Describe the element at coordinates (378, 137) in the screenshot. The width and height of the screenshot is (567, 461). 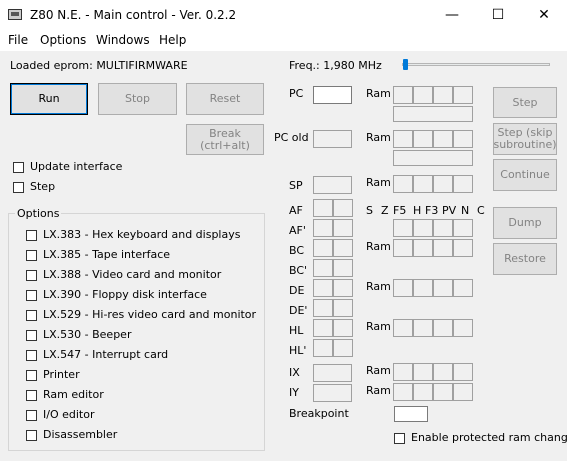
I see `ram-label-pc-old: Ram` at that location.